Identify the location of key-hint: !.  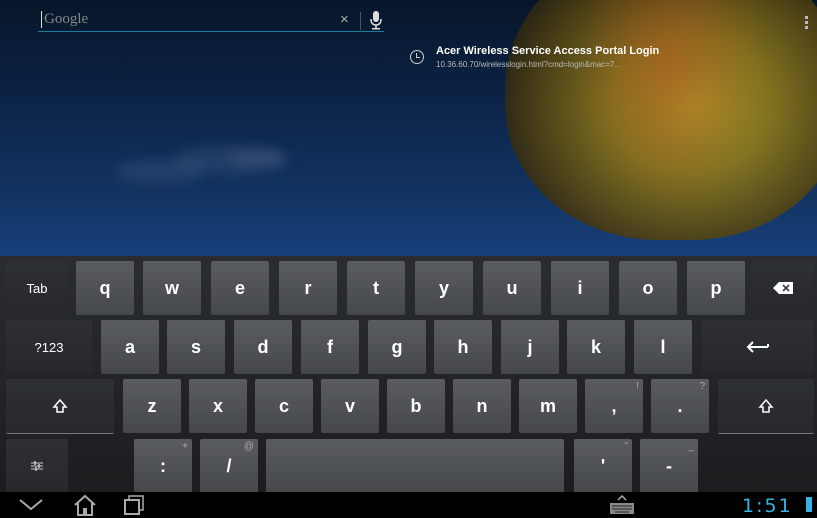
(637, 386).